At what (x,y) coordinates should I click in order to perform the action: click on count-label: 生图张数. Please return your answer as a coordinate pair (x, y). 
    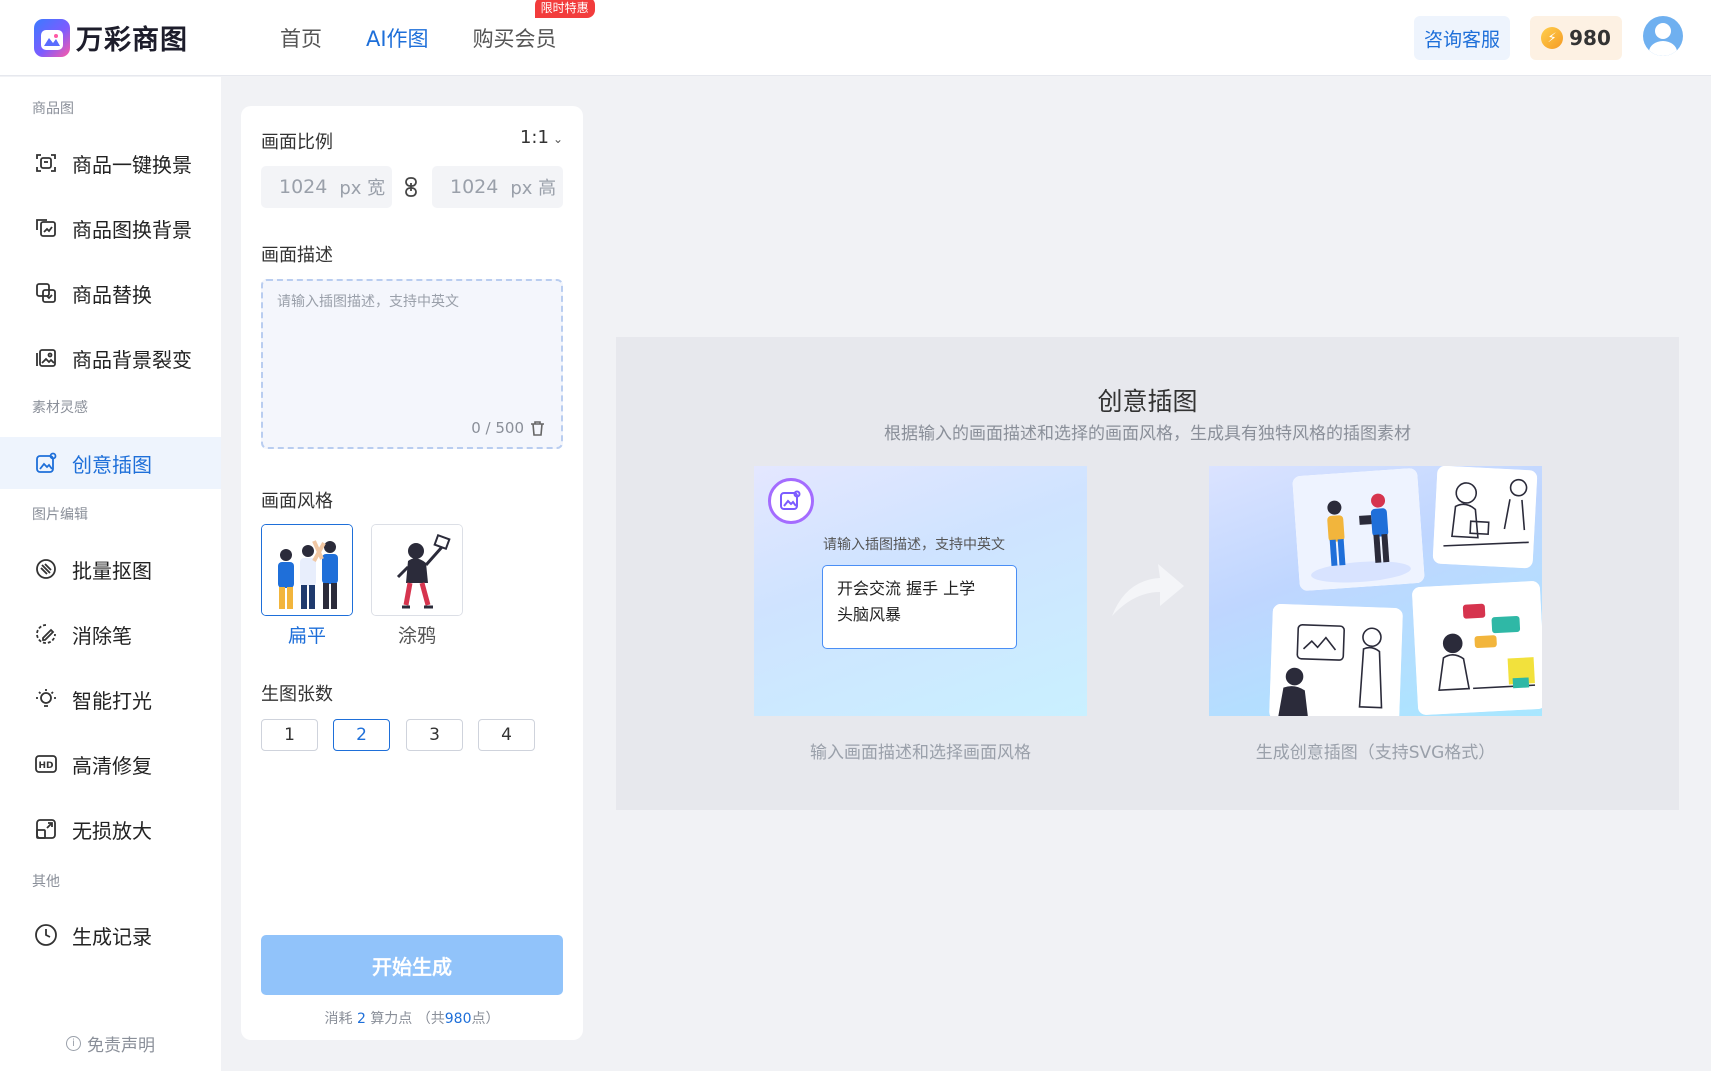
    Looking at the image, I should click on (297, 694).